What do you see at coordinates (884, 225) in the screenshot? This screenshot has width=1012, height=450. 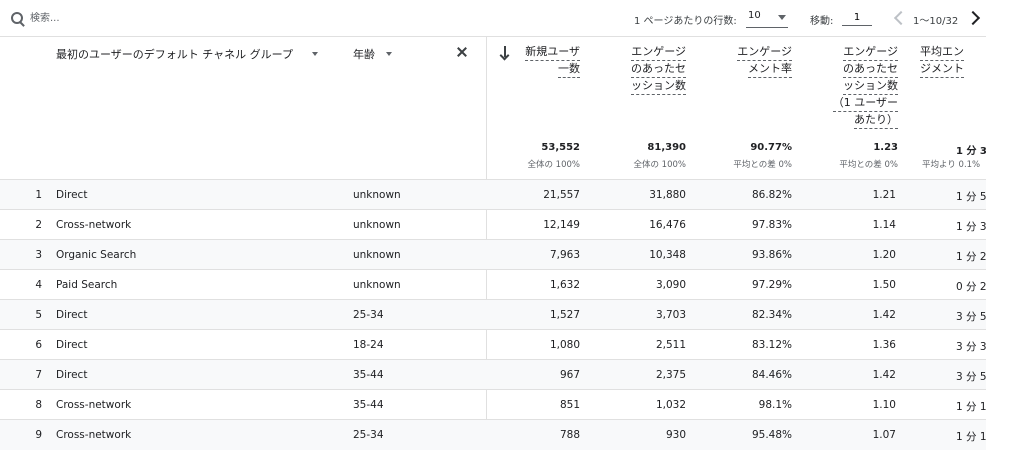 I see `cell-engaged-per-user: 1.14` at bounding box center [884, 225].